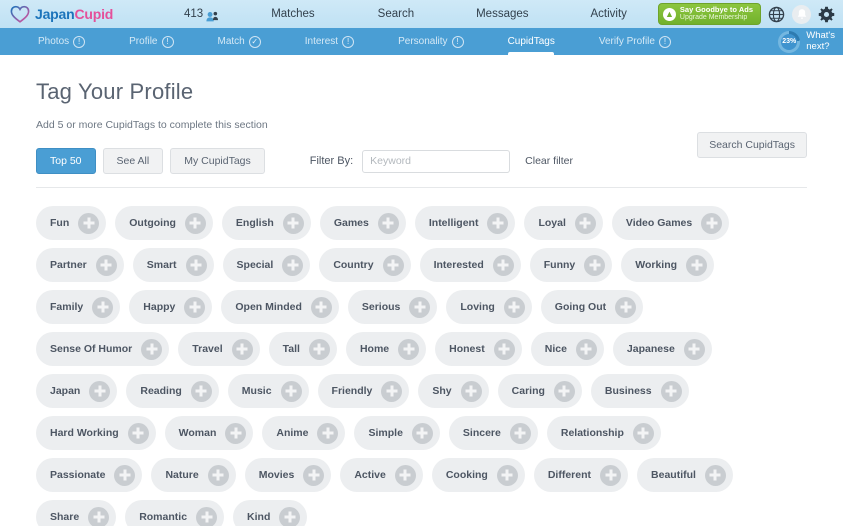 The width and height of the screenshot is (843, 526). I want to click on subnav-item-interest: Interest !, so click(330, 41).